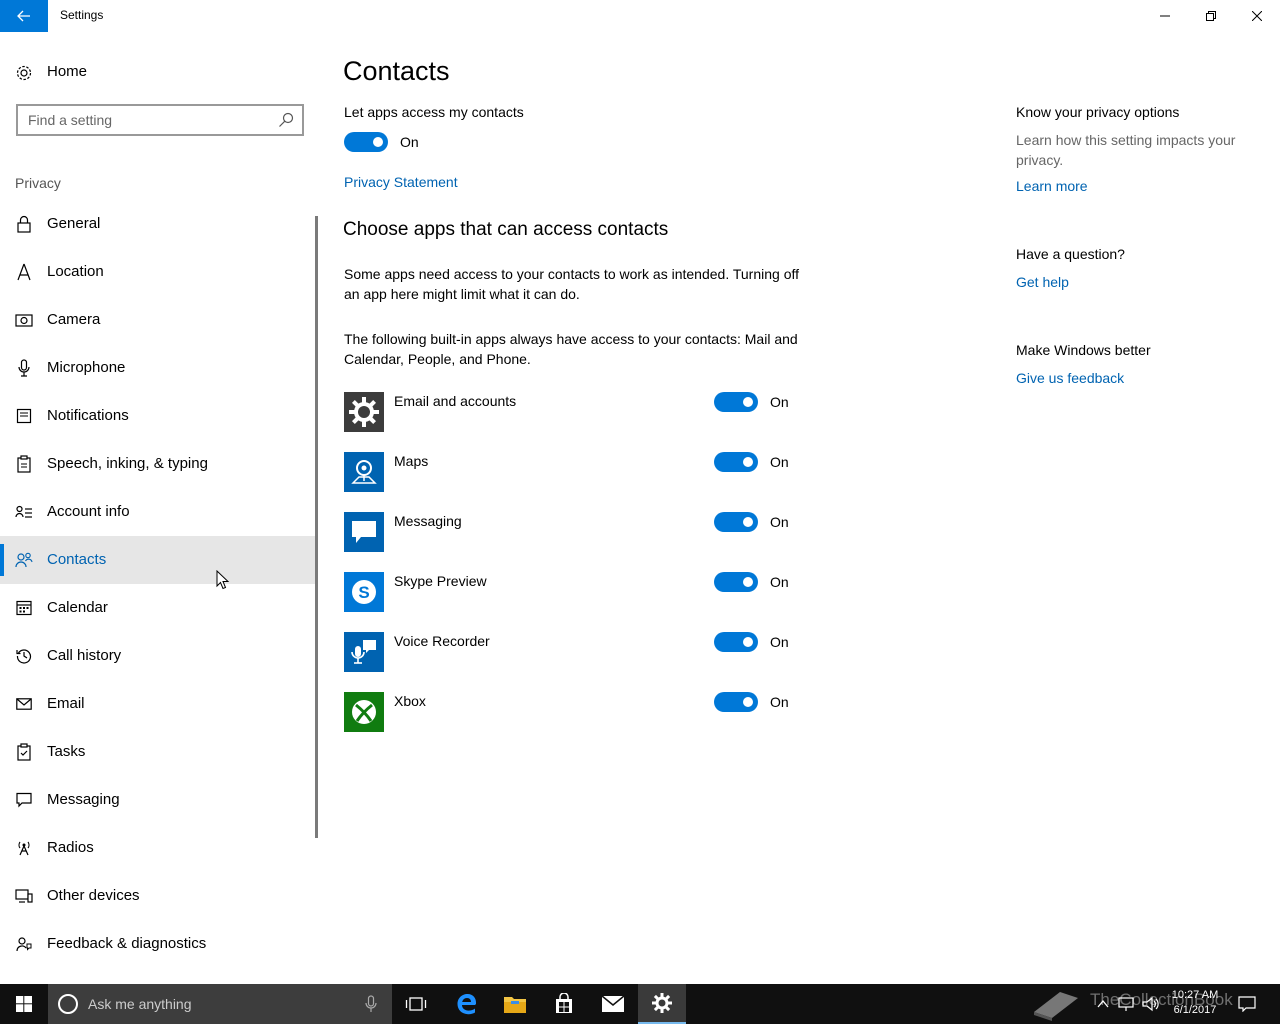  What do you see at coordinates (316, 527) in the screenshot?
I see `sidebar-scrollbar` at bounding box center [316, 527].